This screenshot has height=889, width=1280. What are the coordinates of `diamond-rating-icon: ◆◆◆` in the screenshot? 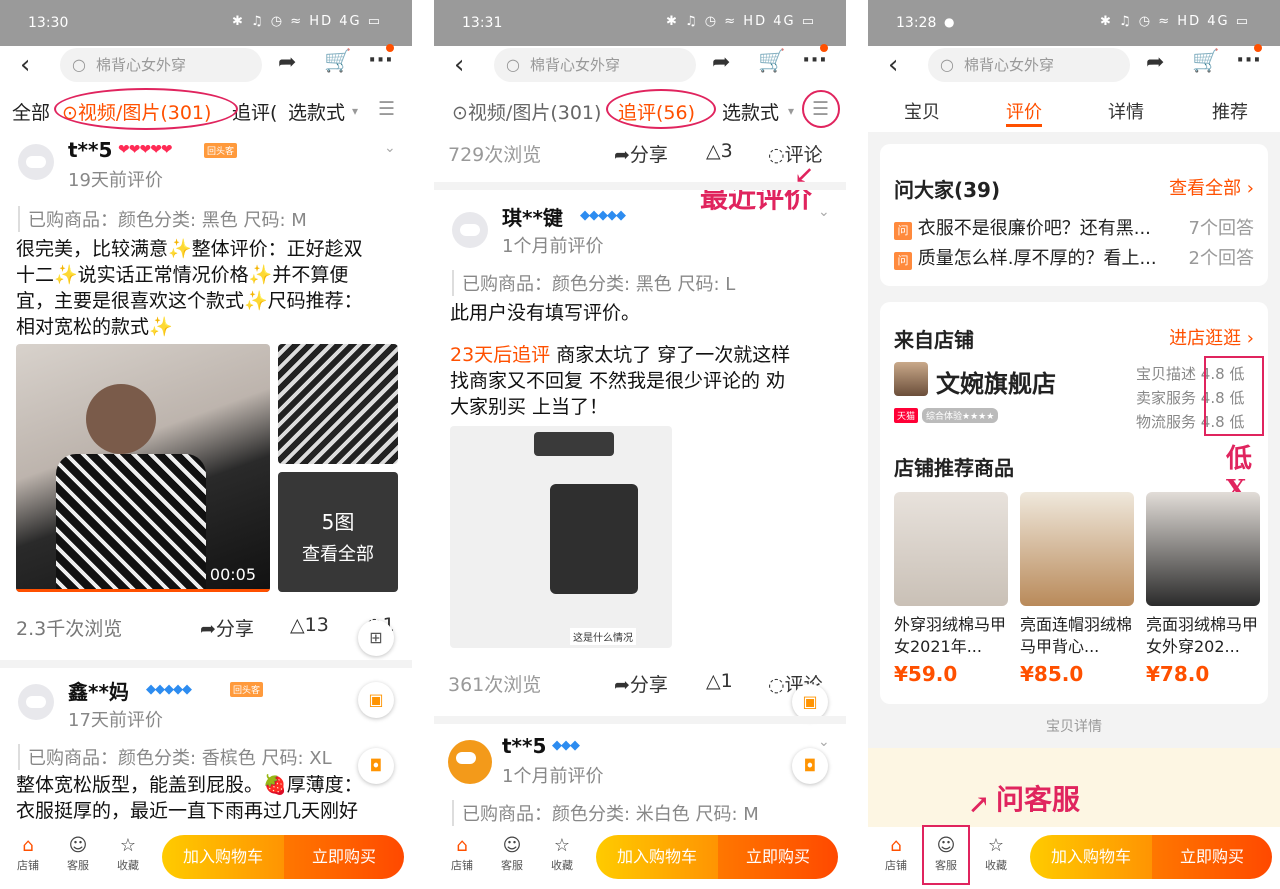 It's located at (566, 745).